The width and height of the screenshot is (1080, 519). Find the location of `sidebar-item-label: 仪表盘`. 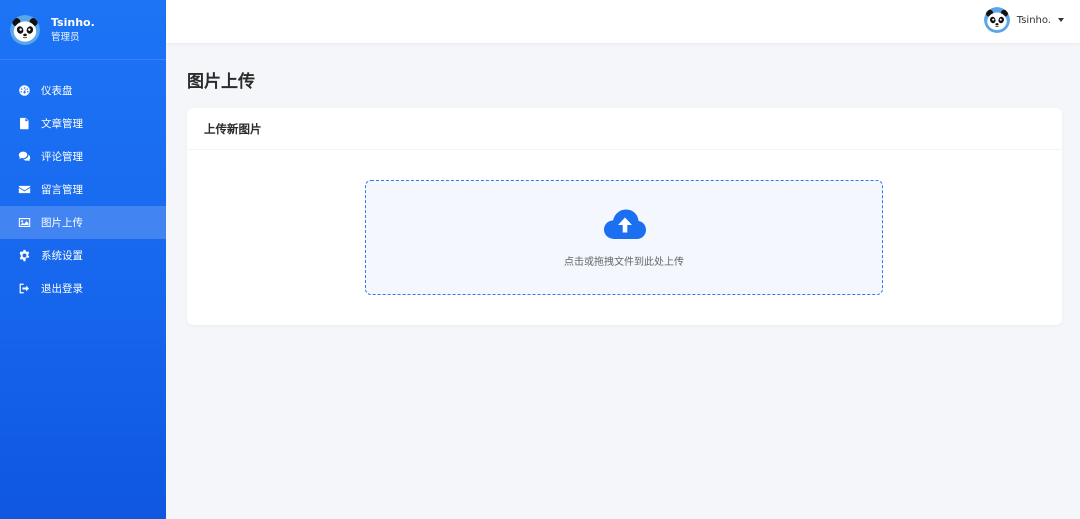

sidebar-item-label: 仪表盘 is located at coordinates (57, 91).